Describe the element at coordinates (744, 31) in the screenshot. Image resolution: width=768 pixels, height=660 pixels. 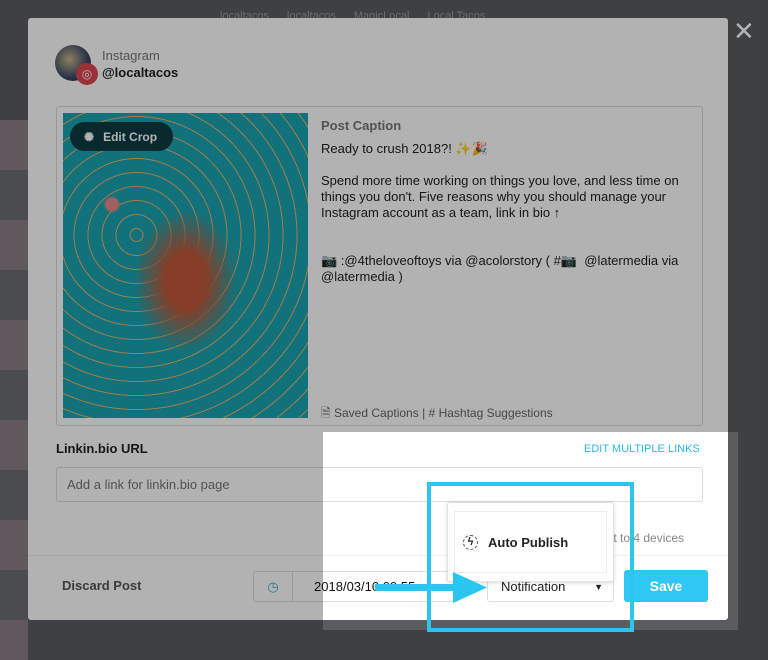
I see `close-icon: ✕` at that location.